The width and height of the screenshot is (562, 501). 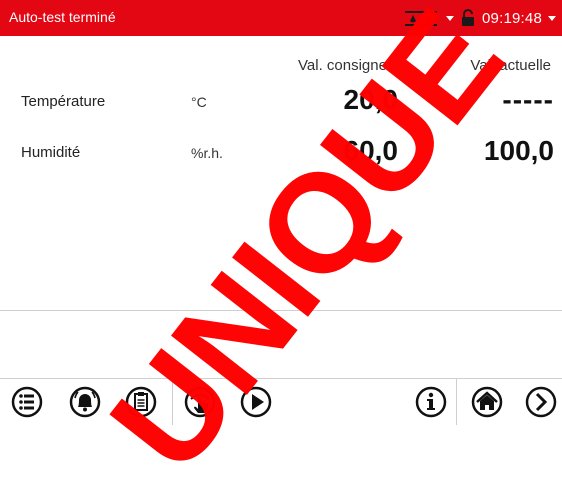 I want to click on play-icon, so click(x=256, y=402).